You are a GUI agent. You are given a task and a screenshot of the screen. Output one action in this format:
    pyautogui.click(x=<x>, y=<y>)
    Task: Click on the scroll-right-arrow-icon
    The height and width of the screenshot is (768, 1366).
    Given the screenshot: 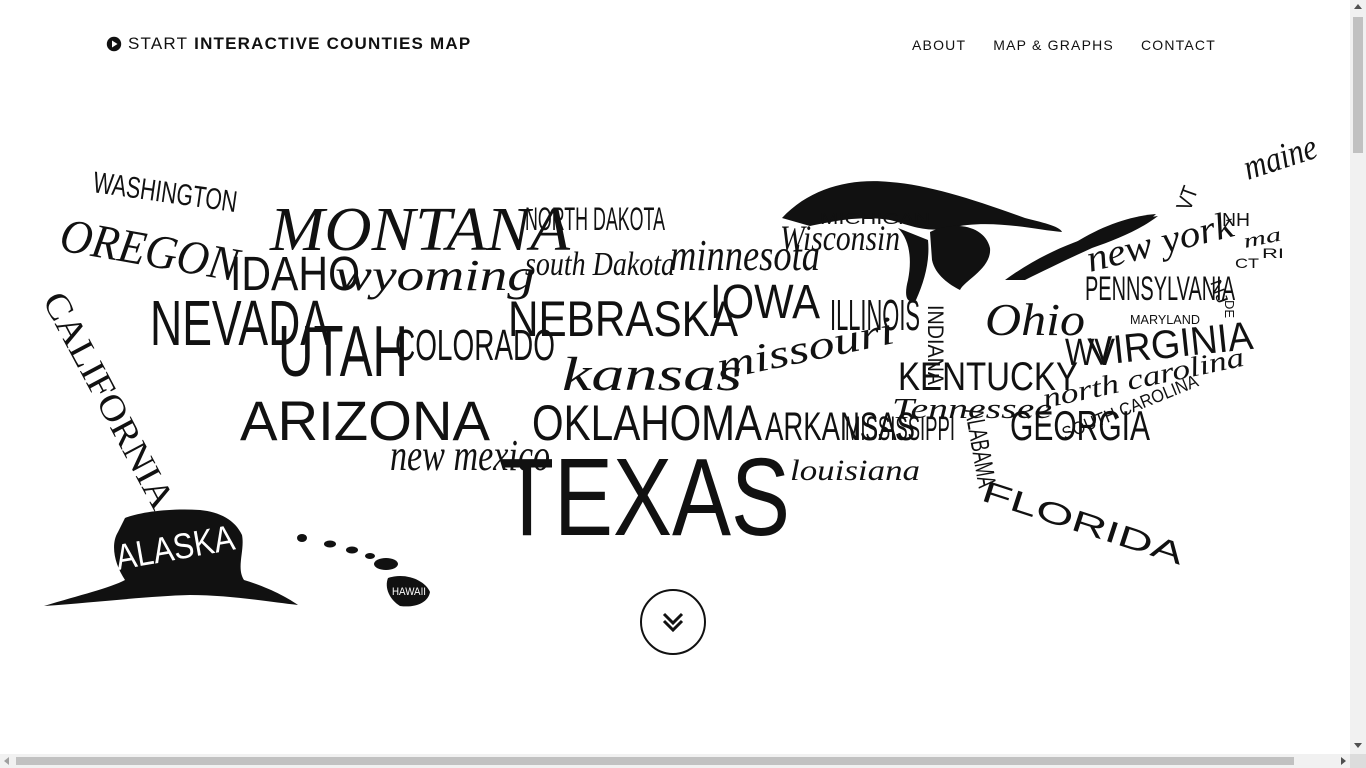 What is the action you would take?
    pyautogui.click(x=1343, y=761)
    